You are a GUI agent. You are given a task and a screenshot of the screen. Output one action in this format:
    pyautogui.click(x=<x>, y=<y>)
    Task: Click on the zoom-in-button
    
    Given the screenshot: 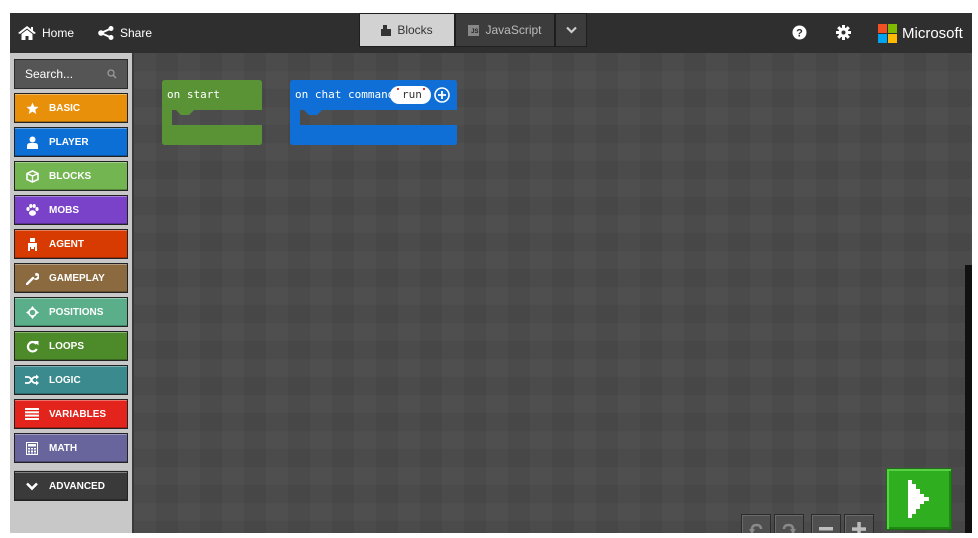 What is the action you would take?
    pyautogui.click(x=859, y=523)
    